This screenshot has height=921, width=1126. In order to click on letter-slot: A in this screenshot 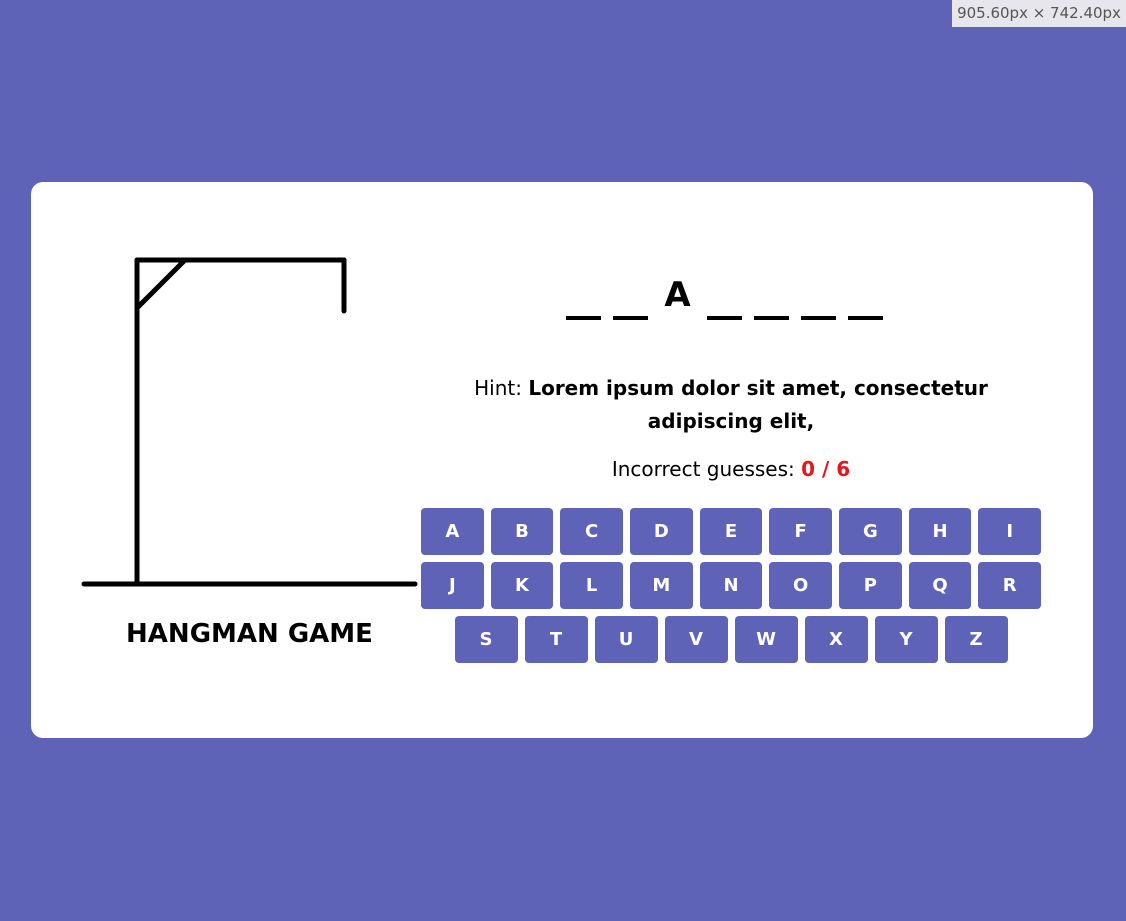, I will do `click(677, 295)`.